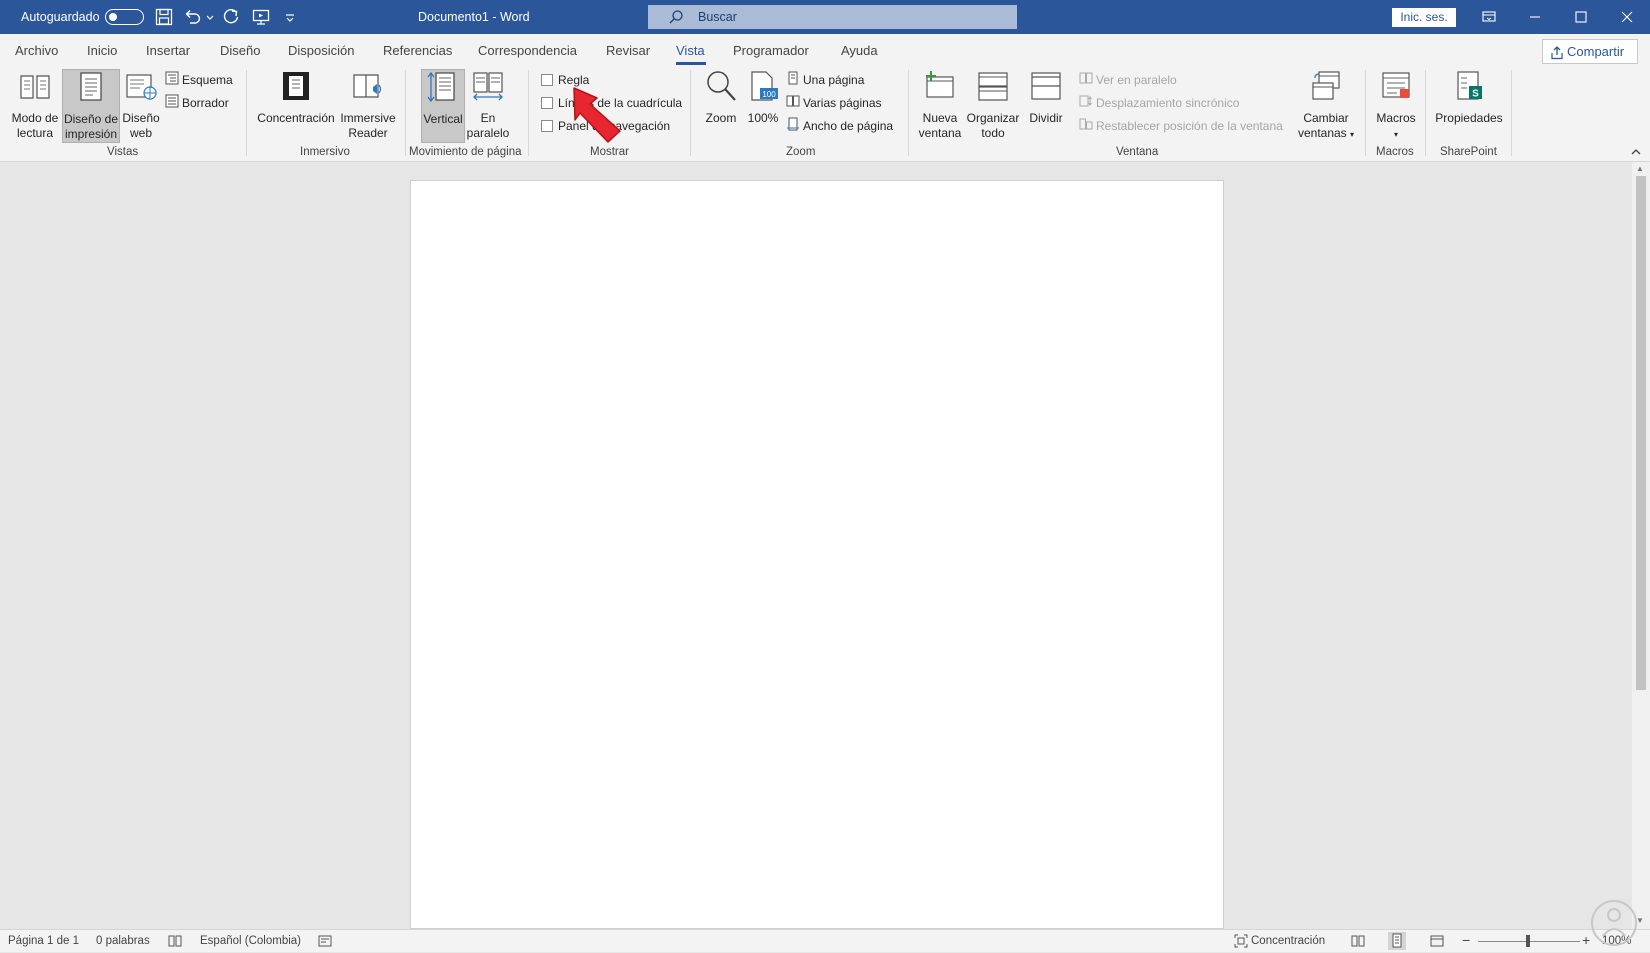  What do you see at coordinates (859, 50) in the screenshot?
I see `tab-ayuda: Ayuda` at bounding box center [859, 50].